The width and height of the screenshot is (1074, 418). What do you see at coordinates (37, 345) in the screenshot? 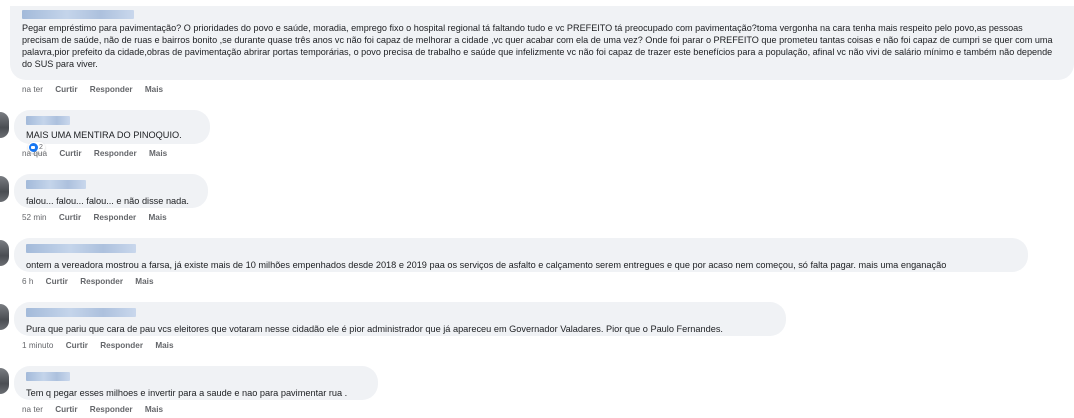
I see `comment-time: 1 minuto` at bounding box center [37, 345].